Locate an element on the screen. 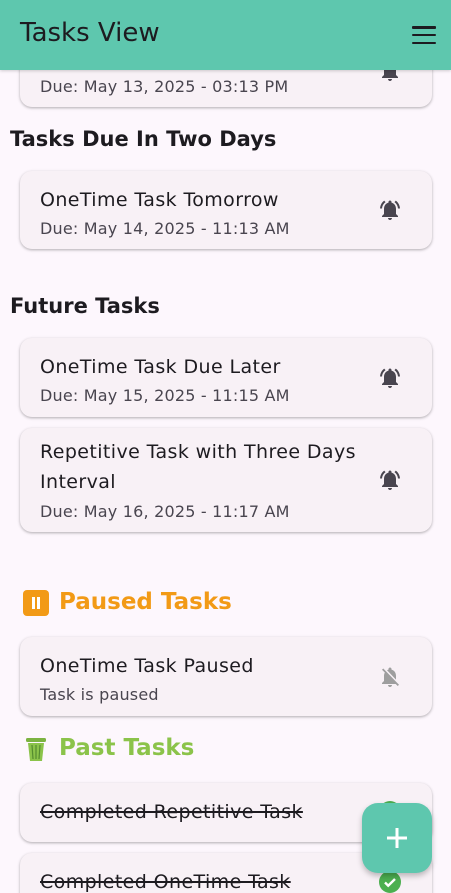 The height and width of the screenshot is (893, 451). task-due: Due: May 14, 2025 - 11:13 AM is located at coordinates (165, 228).